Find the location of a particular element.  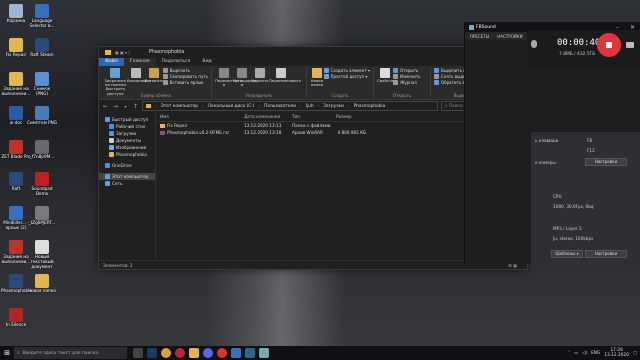

settings-button: Настройки is located at coordinates (606, 254).